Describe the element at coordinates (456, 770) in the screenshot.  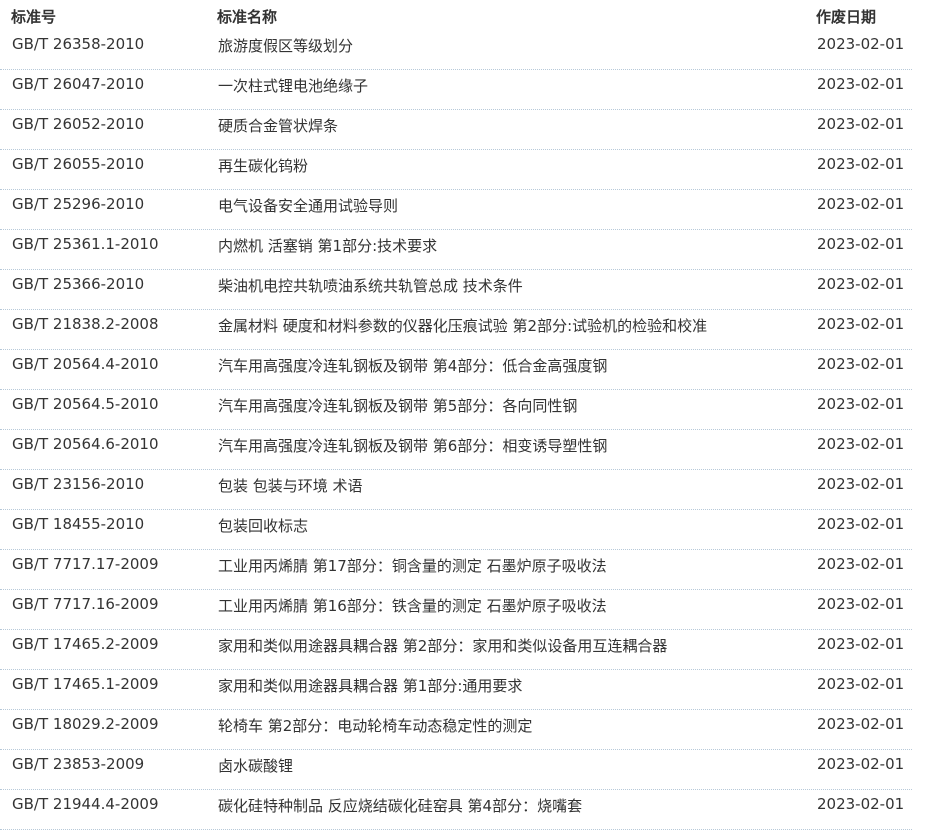
I see `table-row: GB/T 23853-2009 卤水碳酸锂 2023-02-01` at that location.